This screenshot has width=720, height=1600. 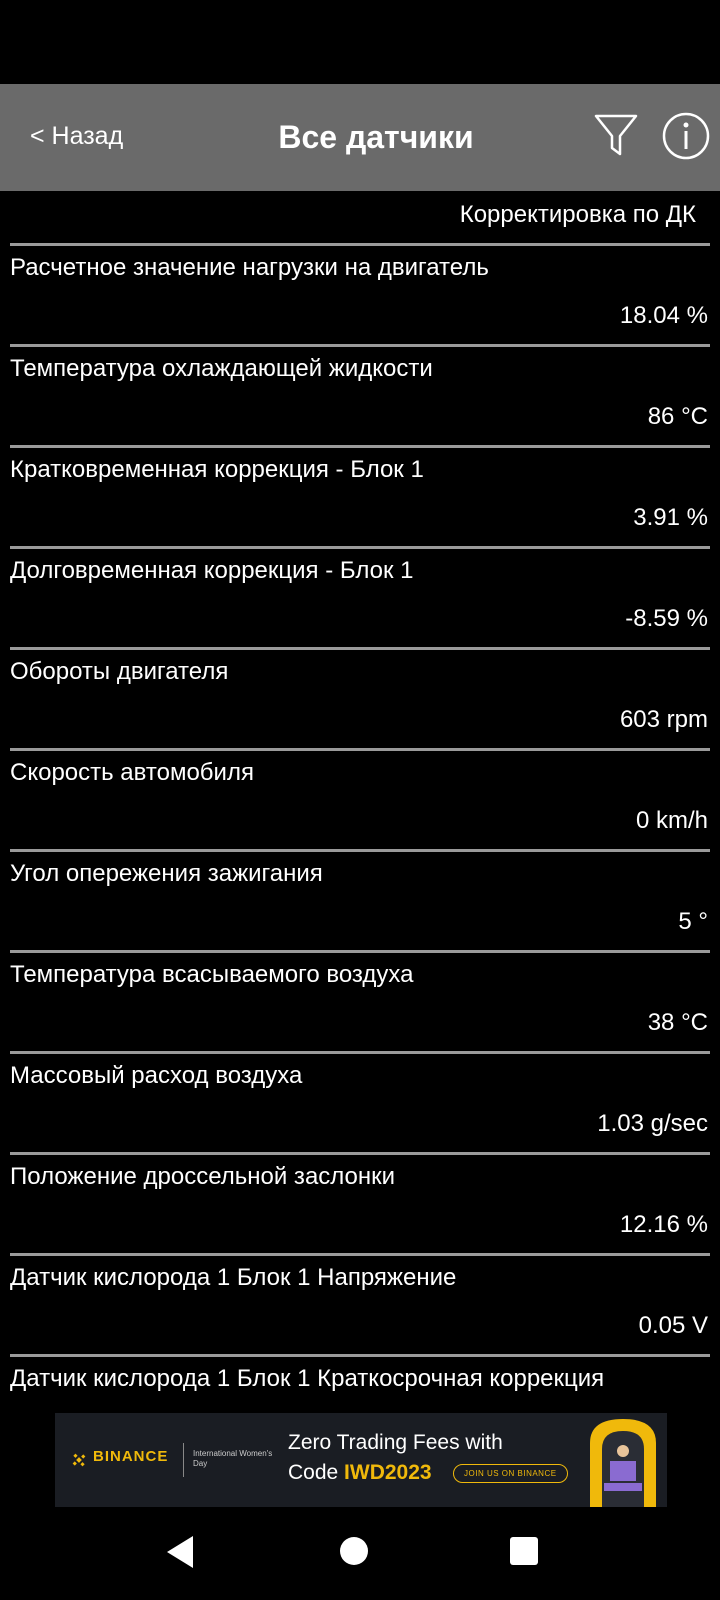 I want to click on info-icon, so click(x=686, y=136).